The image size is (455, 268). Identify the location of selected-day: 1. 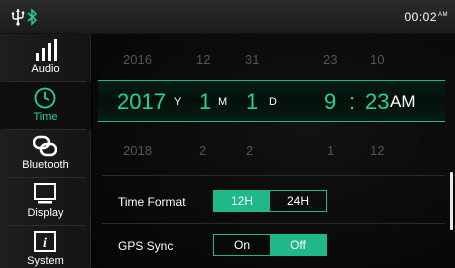
(252, 102).